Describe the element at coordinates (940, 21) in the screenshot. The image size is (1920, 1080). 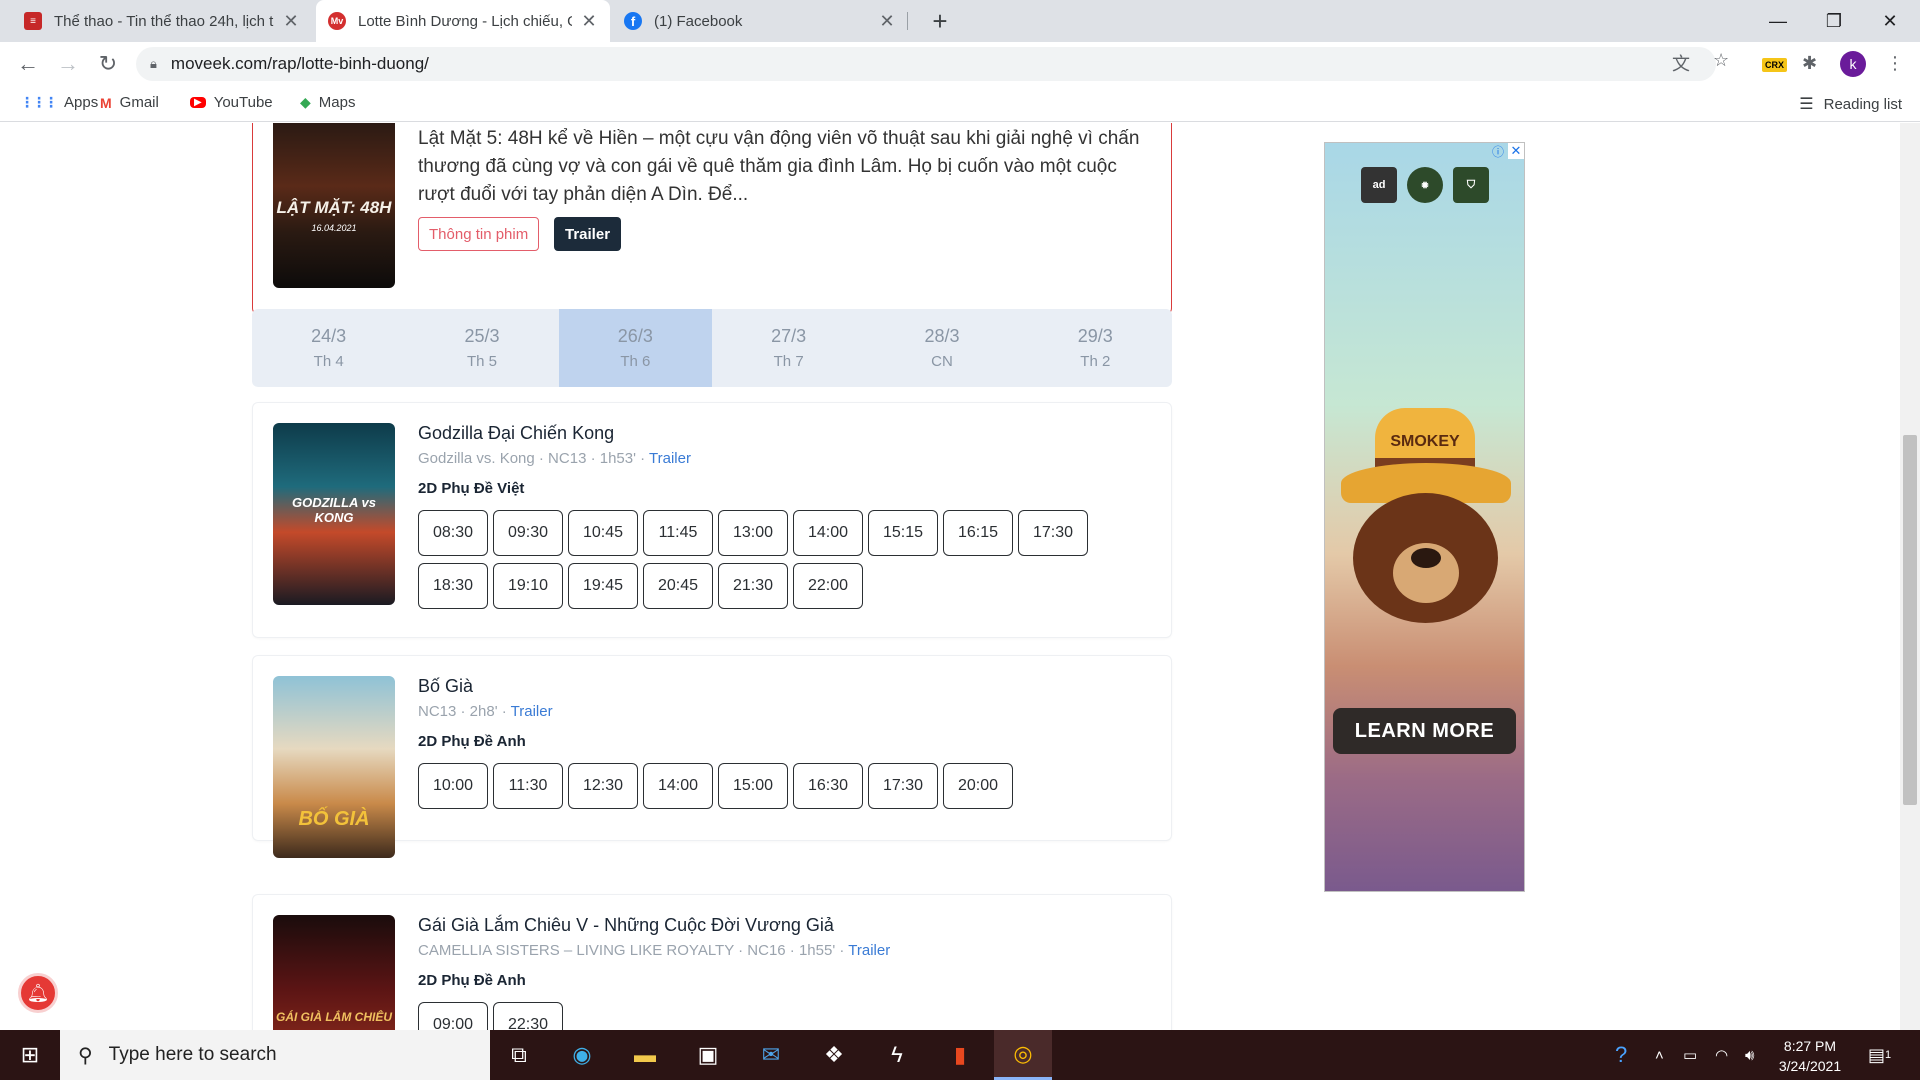
I see `new-tab-button: +` at that location.